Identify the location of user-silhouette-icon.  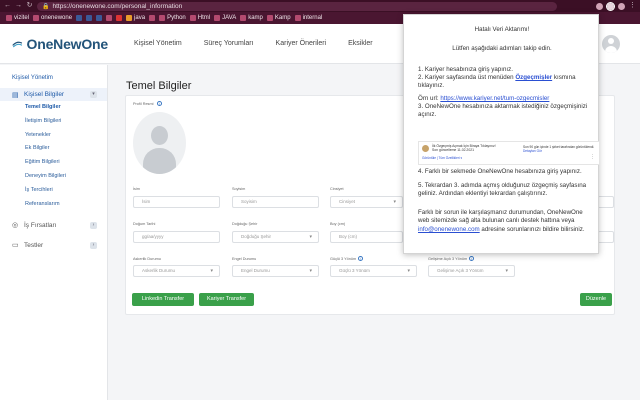
(159, 135).